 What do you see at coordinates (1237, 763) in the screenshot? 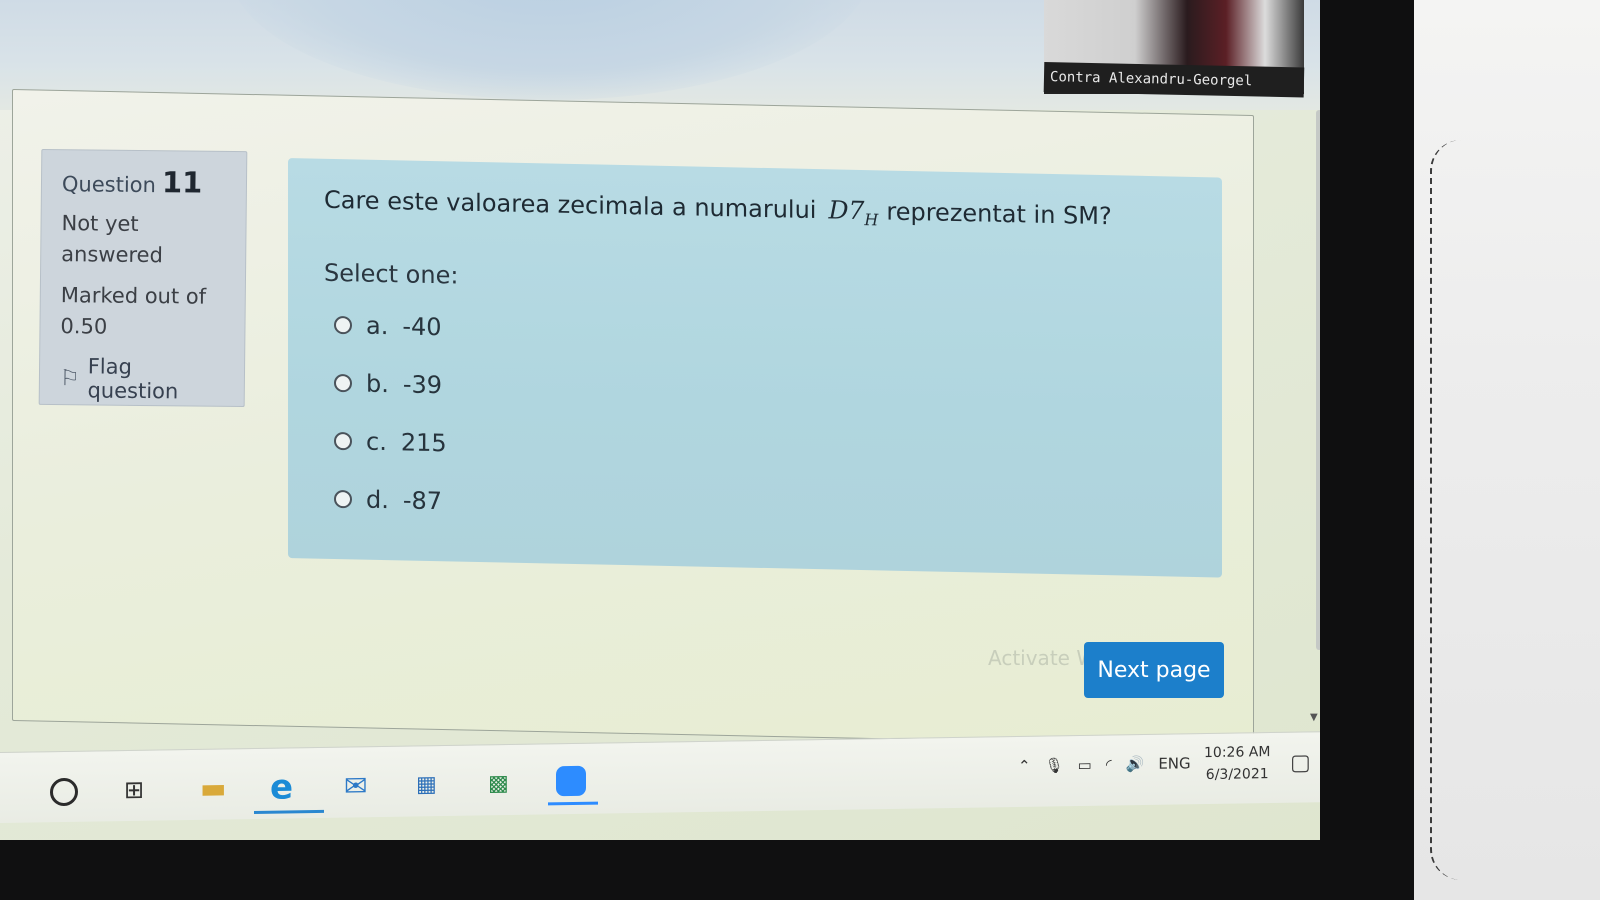
I see `taskbar-clock: 10:26 AM 6/3/2021` at bounding box center [1237, 763].